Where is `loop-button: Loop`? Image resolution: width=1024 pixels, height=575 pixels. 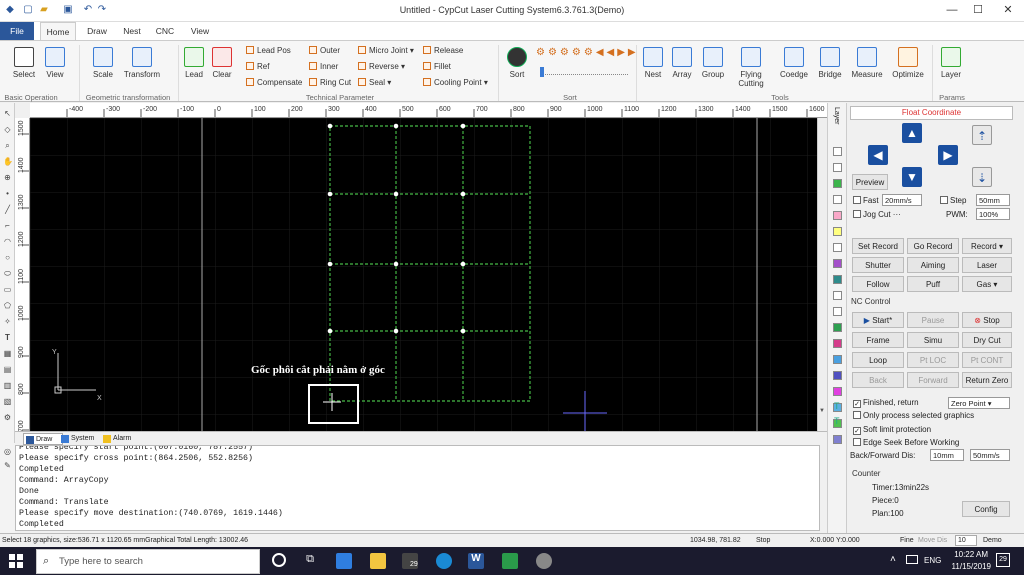 loop-button: Loop is located at coordinates (878, 360).